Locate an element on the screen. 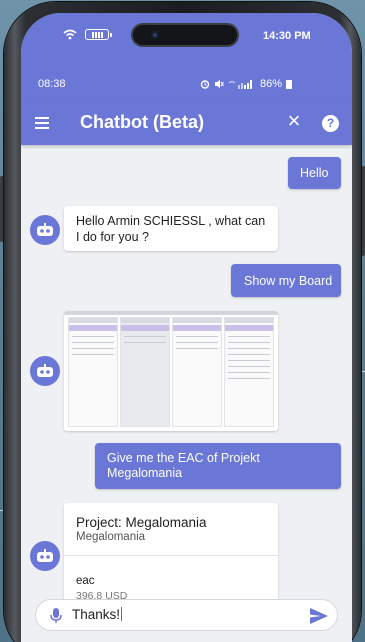  wifi-icon is located at coordinates (70, 34).